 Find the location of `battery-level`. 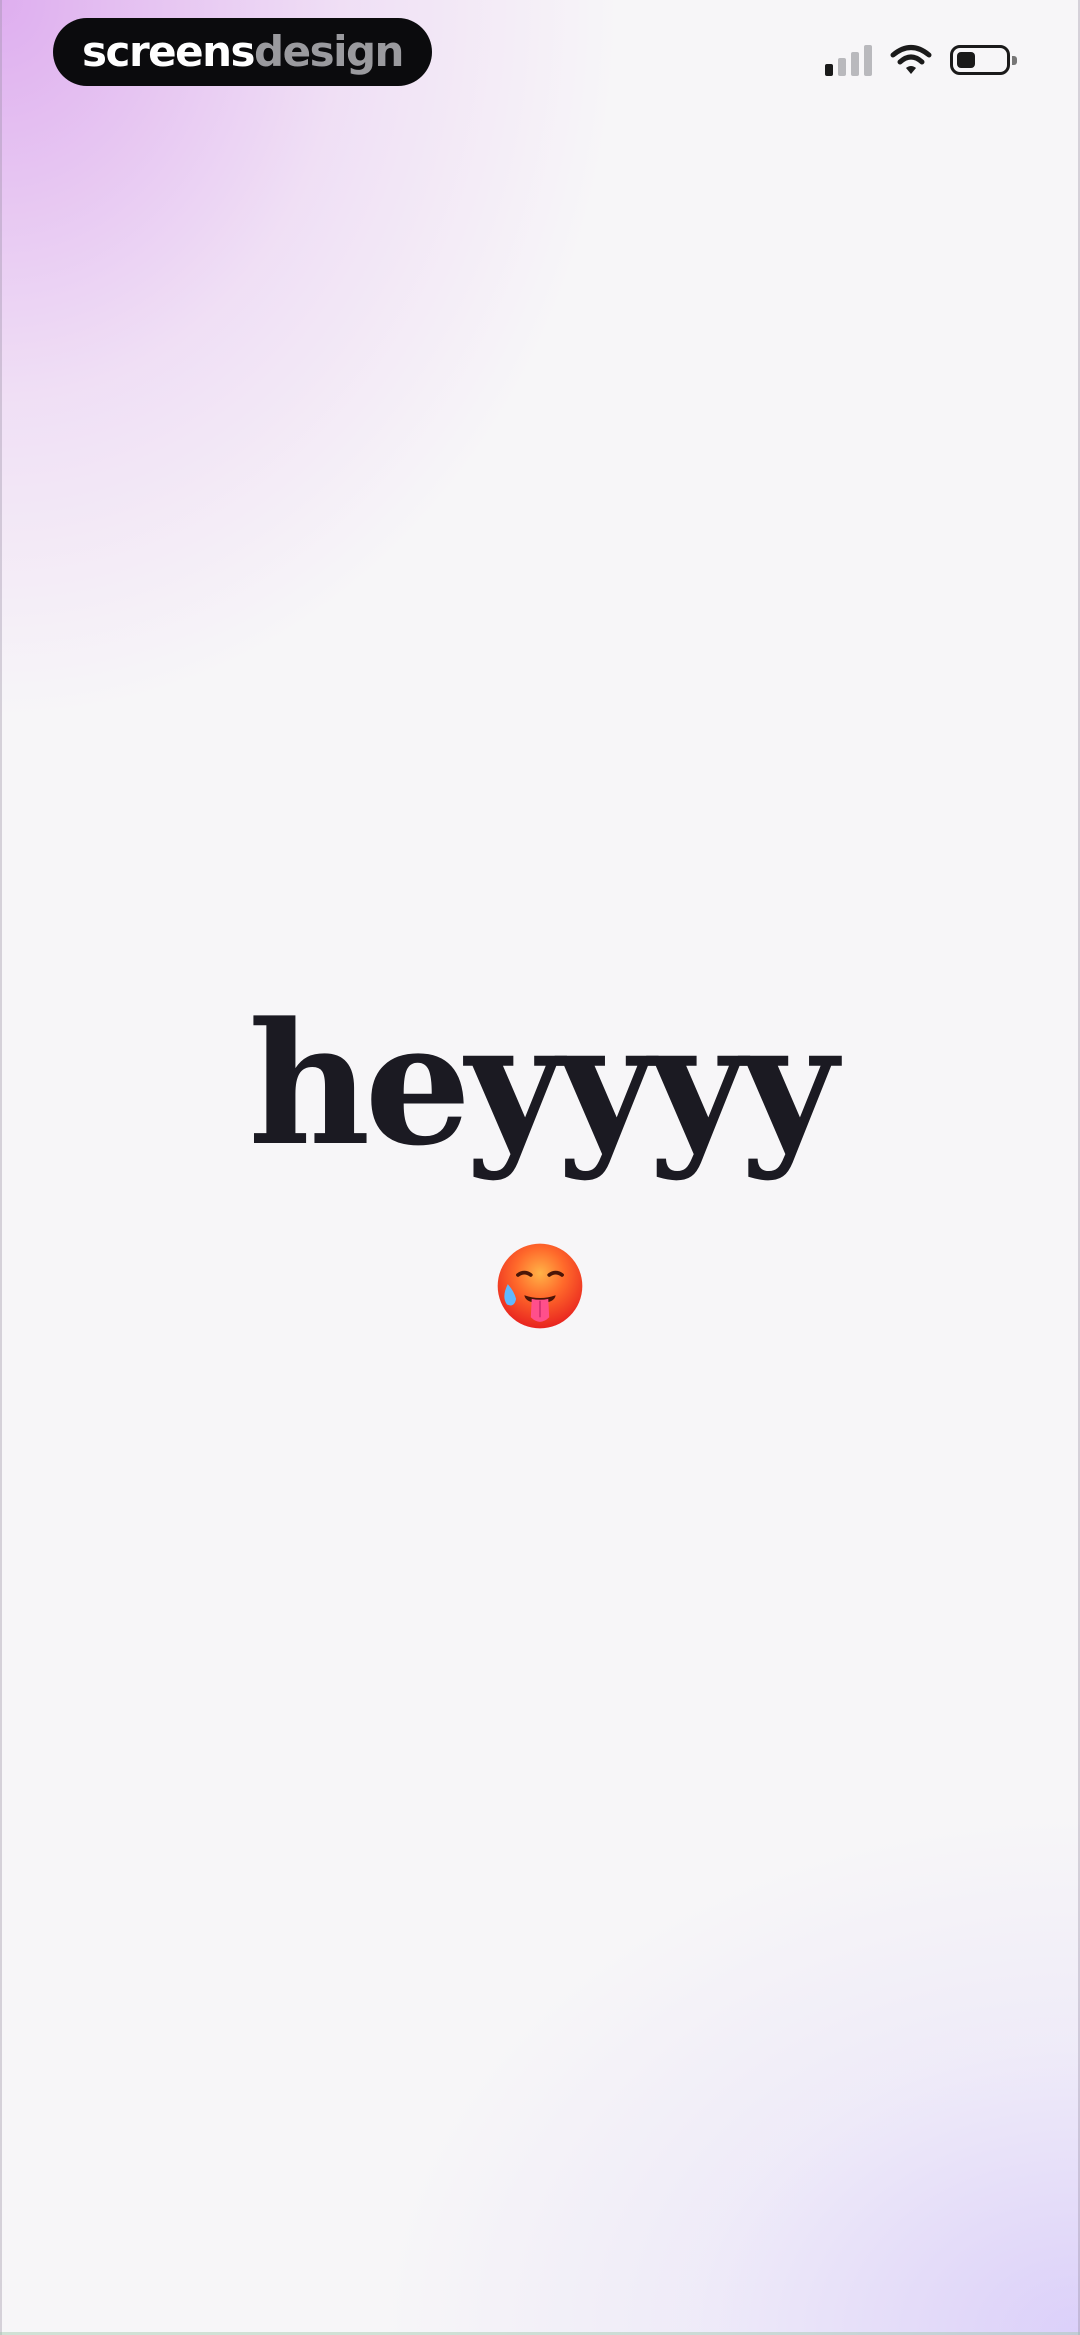

battery-level is located at coordinates (966, 60).